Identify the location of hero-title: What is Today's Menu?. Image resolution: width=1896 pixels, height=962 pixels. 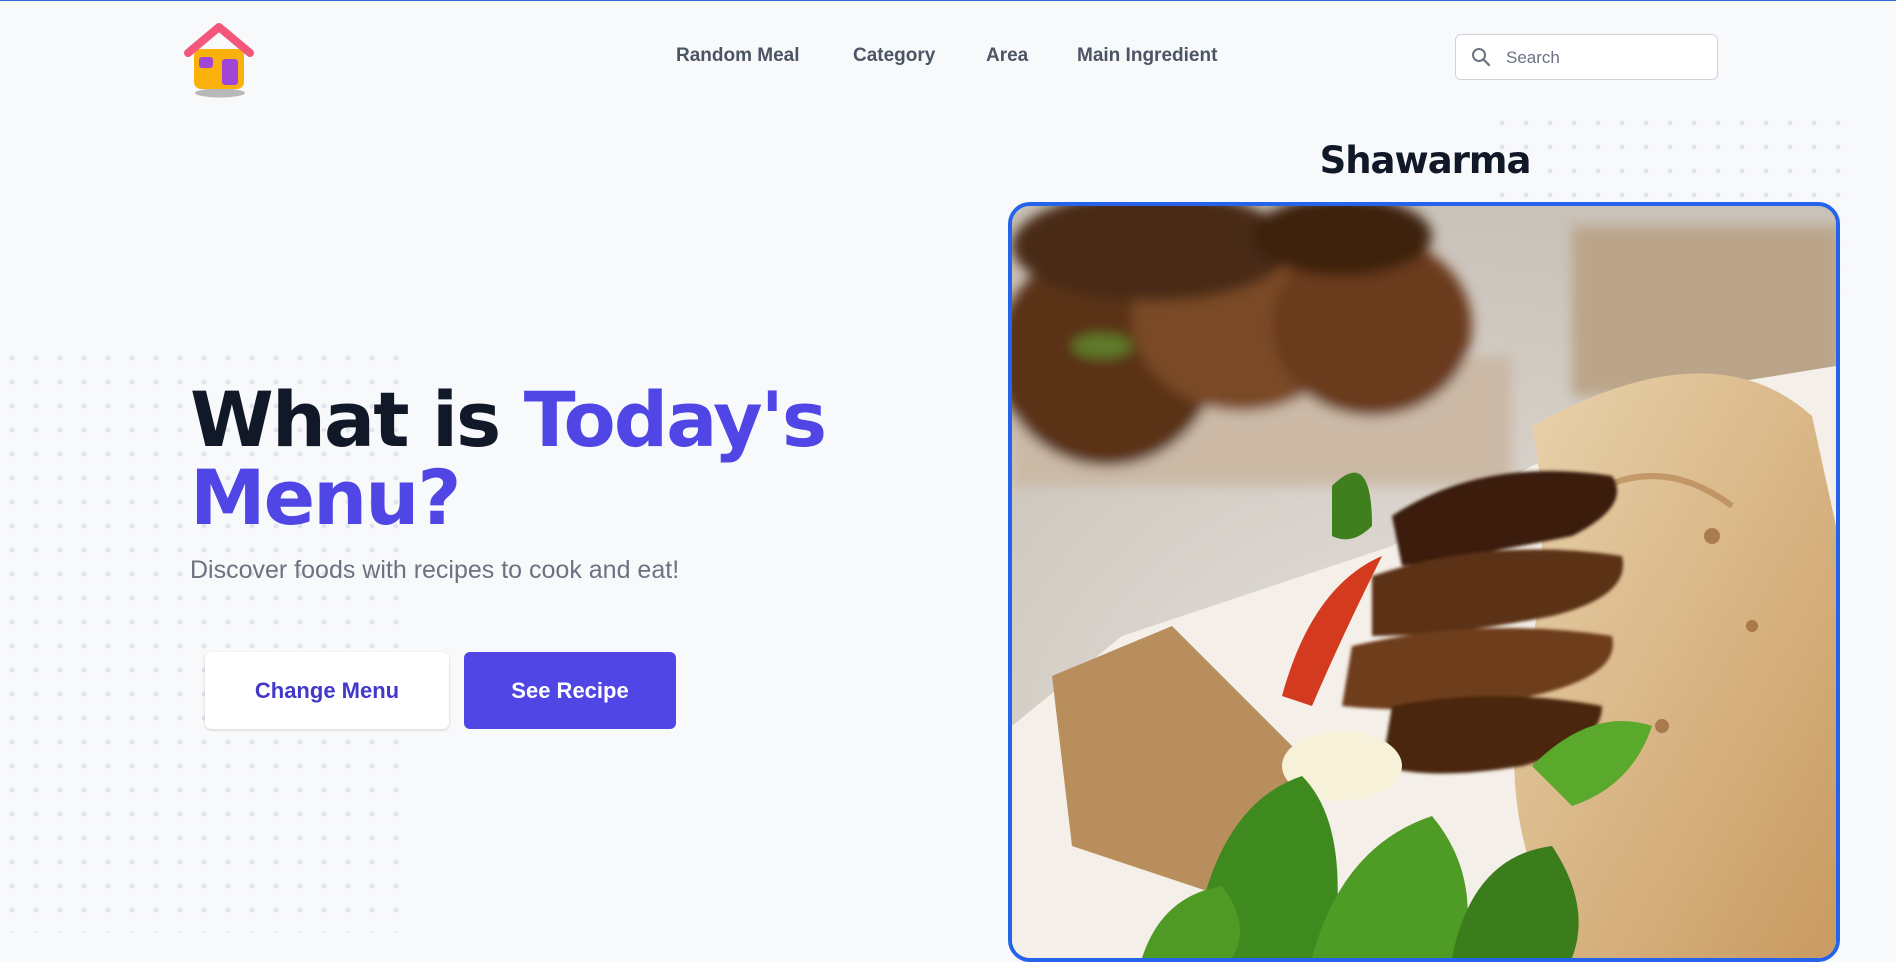
(508, 459).